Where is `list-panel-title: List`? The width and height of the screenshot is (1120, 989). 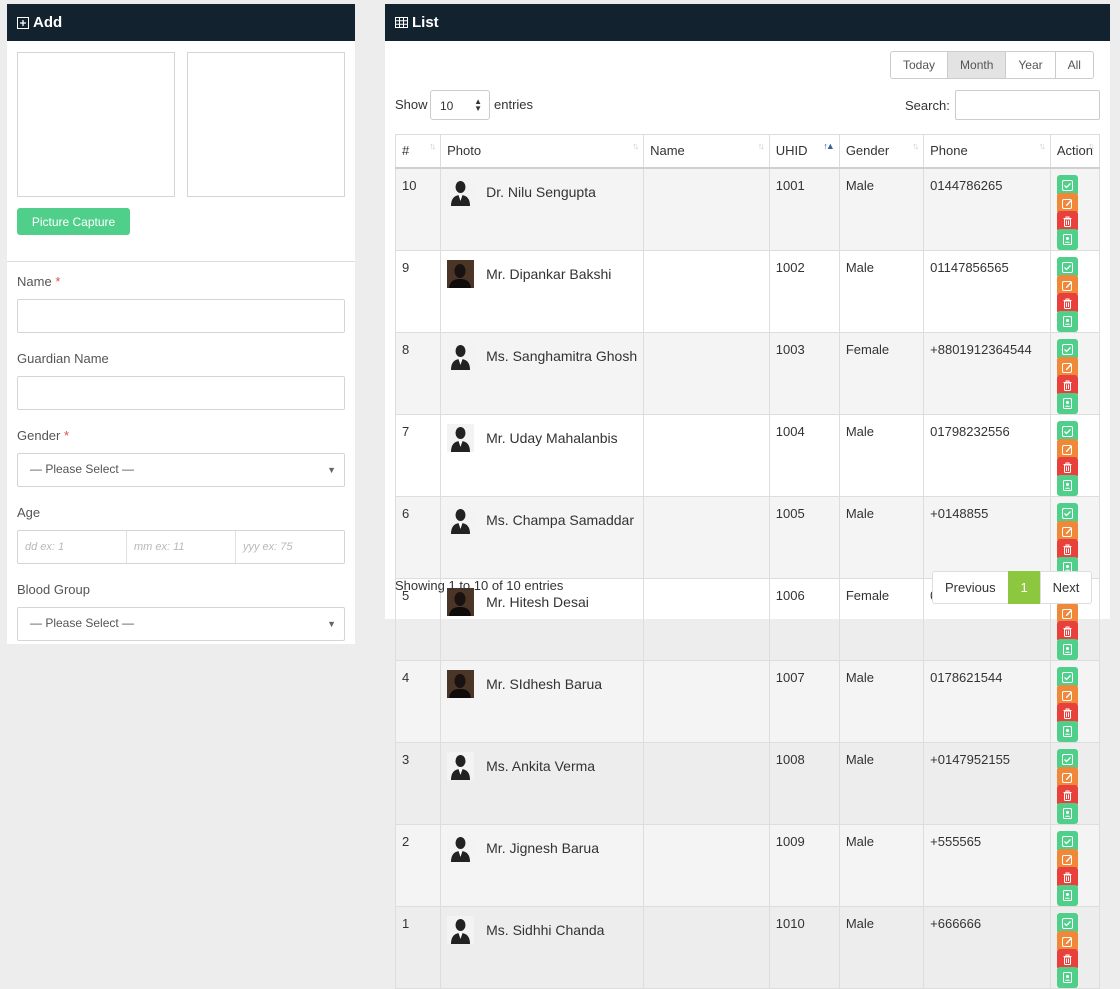 list-panel-title: List is located at coordinates (425, 22).